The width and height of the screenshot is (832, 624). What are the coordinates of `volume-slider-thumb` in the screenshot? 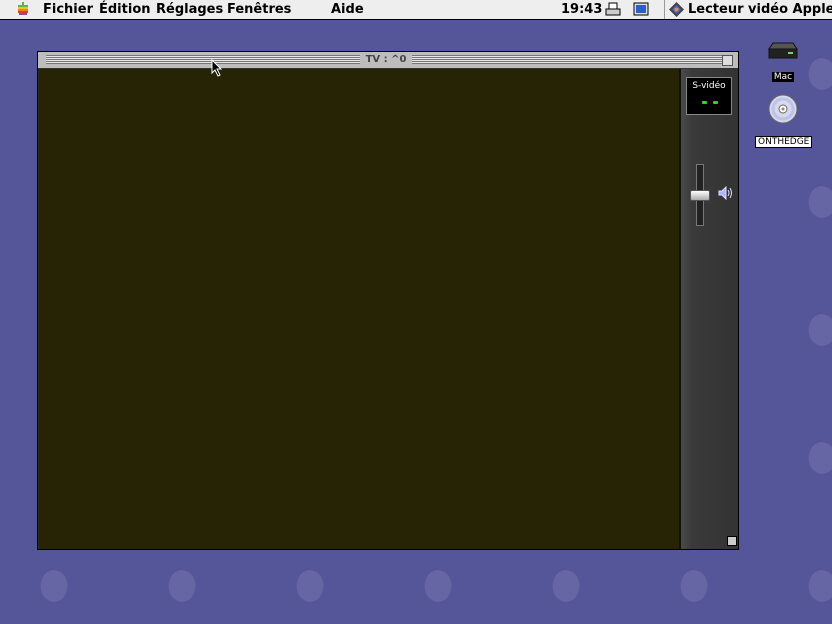 It's located at (700, 195).